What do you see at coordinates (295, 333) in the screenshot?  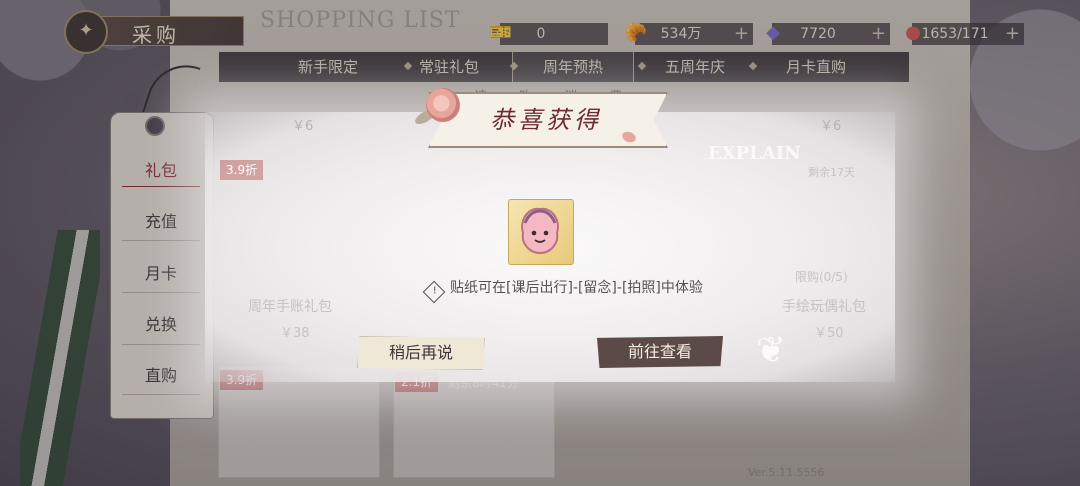 I see `faint-card-price: ￥38` at bounding box center [295, 333].